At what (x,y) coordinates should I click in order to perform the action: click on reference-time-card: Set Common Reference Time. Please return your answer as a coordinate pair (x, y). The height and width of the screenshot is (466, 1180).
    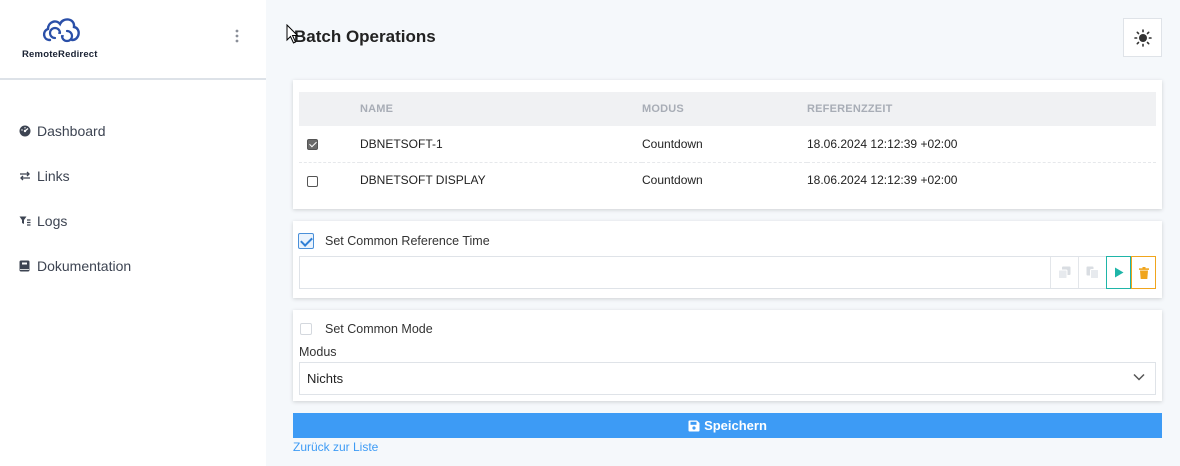
    Looking at the image, I should click on (727, 259).